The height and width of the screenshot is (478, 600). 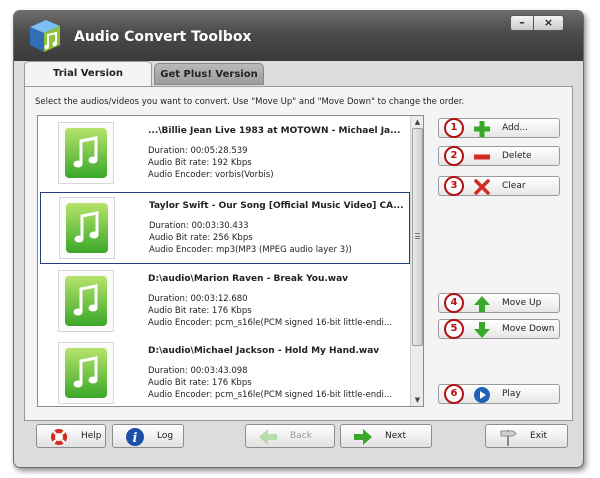 I want to click on step-marker-2: 2, so click(x=454, y=156).